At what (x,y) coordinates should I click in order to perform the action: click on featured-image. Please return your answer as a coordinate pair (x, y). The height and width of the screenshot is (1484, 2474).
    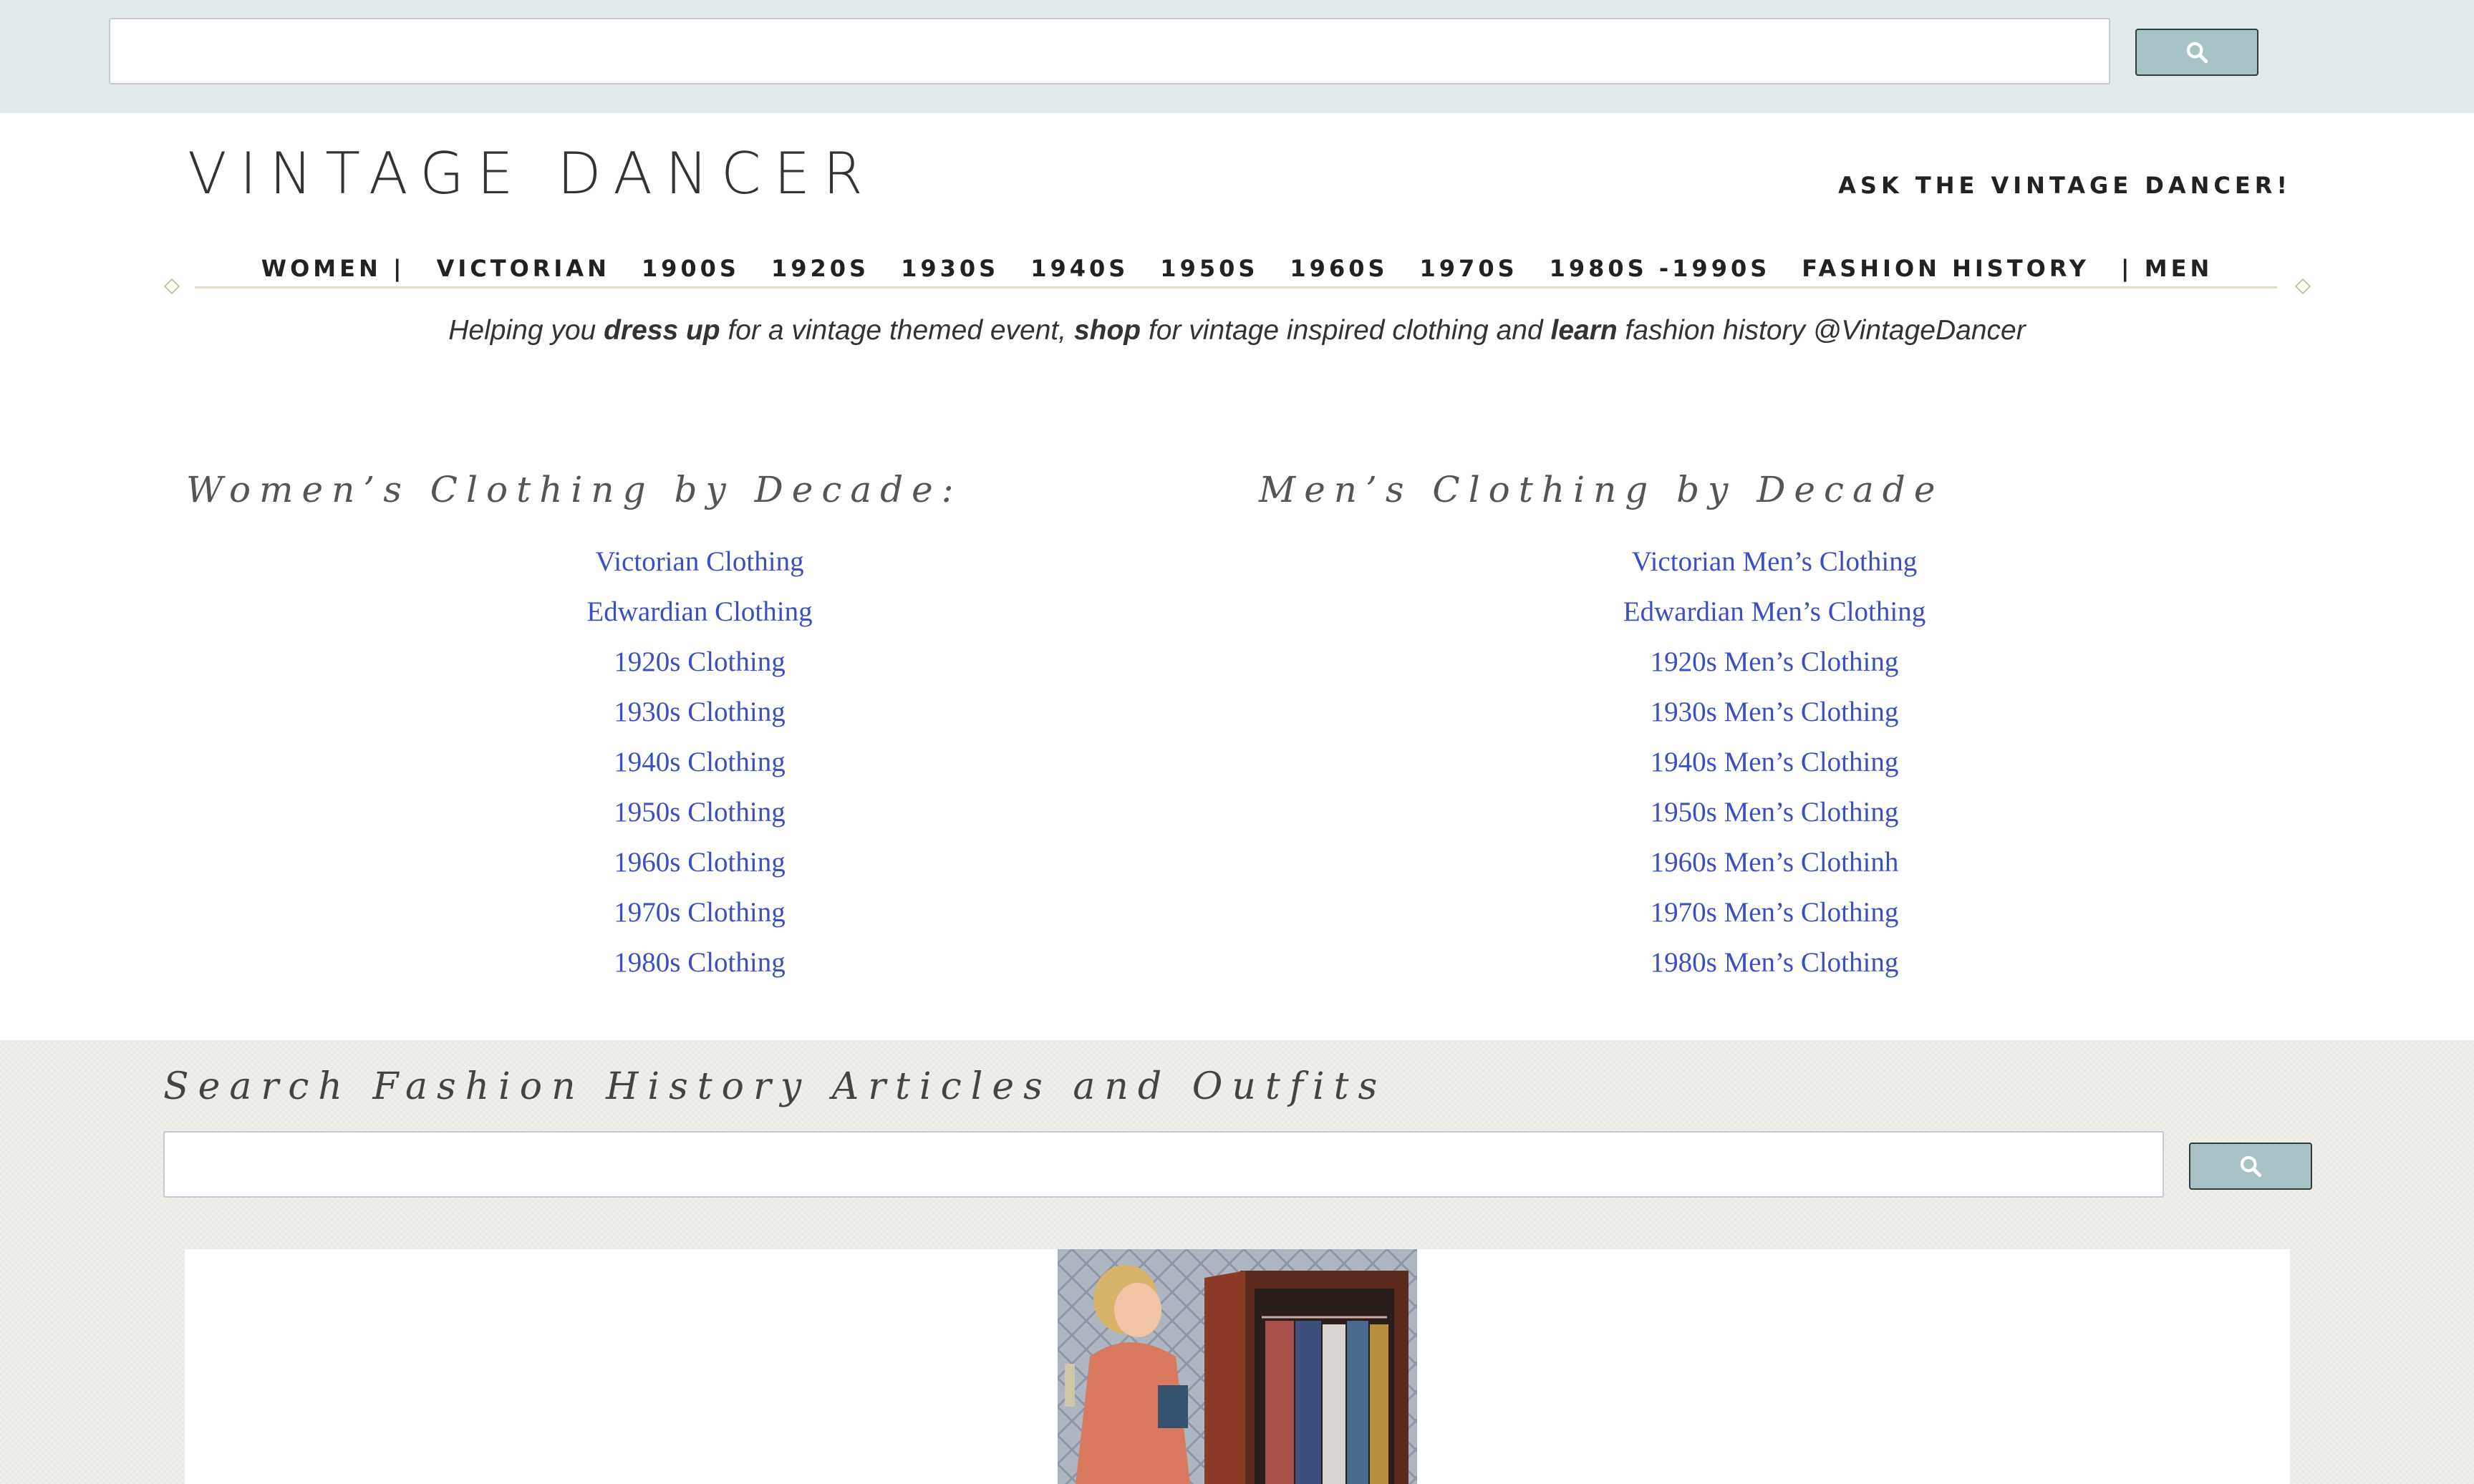
    Looking at the image, I should click on (1237, 1366).